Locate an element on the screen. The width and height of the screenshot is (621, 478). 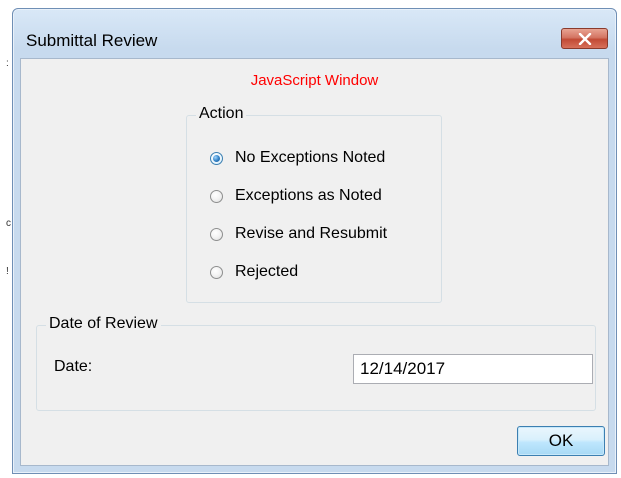
close-icon is located at coordinates (584, 38).